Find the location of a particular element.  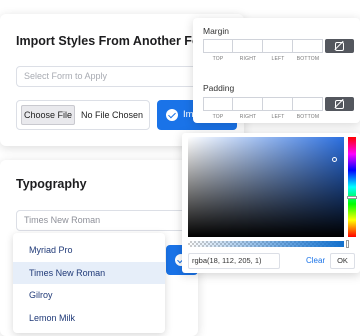

font-option-selected: Times New Roman is located at coordinates (89, 272).